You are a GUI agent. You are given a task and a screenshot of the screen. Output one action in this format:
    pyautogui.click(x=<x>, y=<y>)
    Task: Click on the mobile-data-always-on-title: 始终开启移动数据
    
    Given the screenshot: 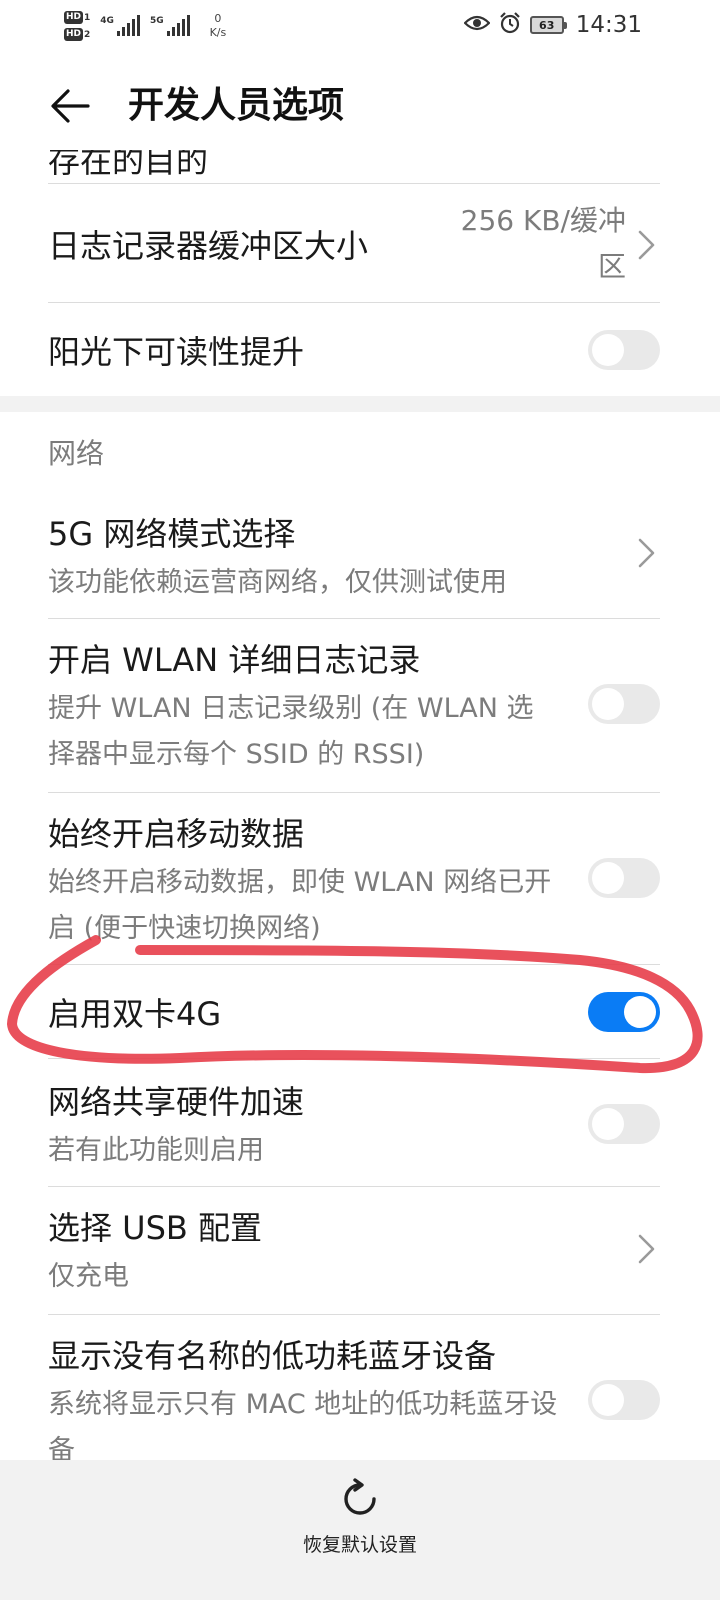 What is the action you would take?
    pyautogui.click(x=176, y=834)
    